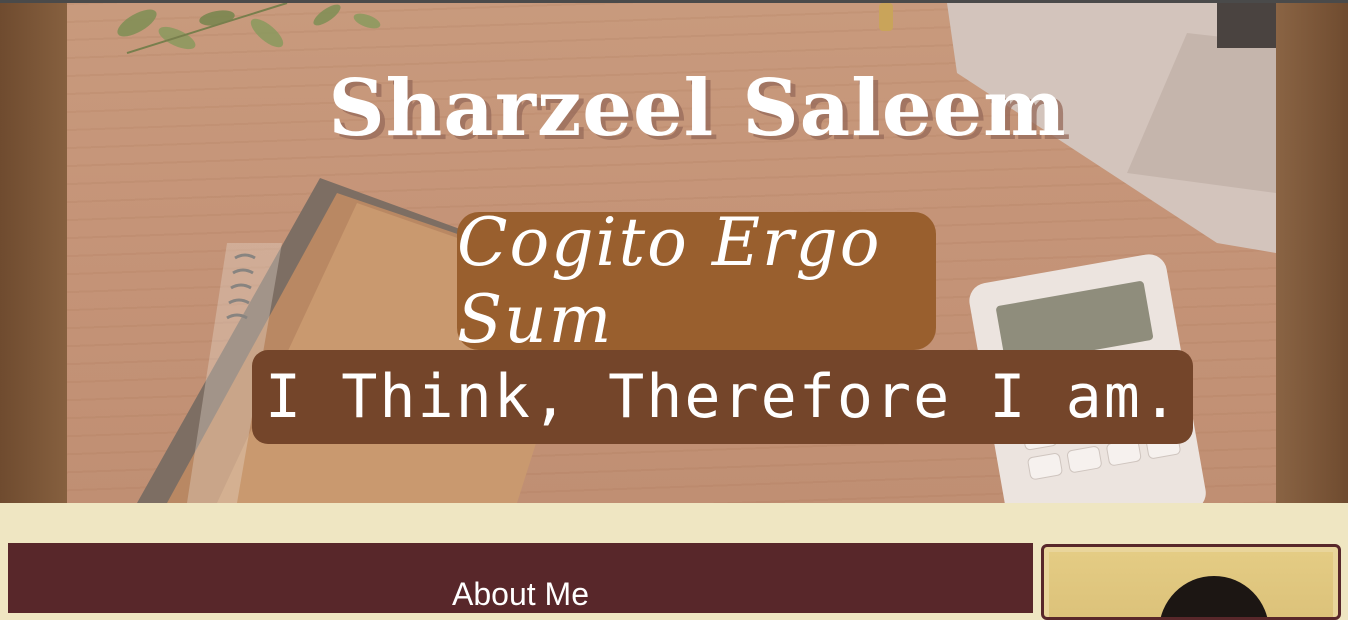 This screenshot has height=620, width=1348. Describe the element at coordinates (886, 17) in the screenshot. I see `pen` at that location.